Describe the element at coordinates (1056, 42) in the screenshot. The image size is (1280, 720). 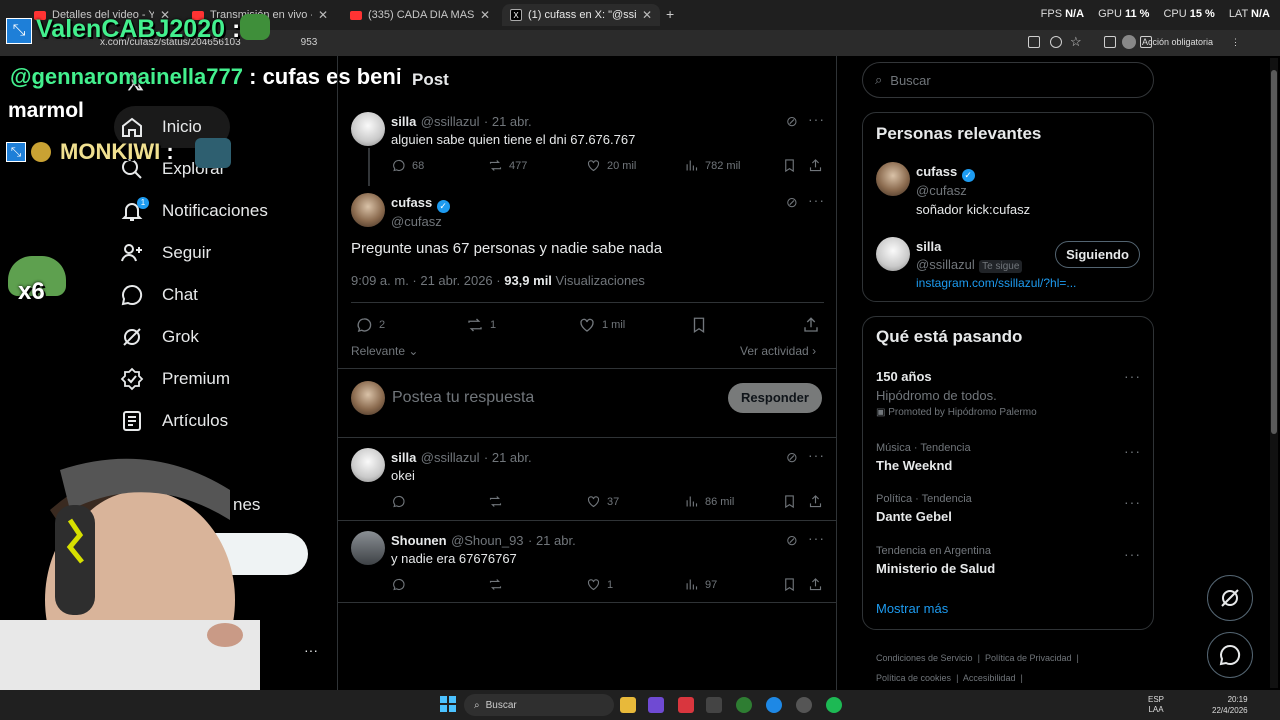
I see `zoom-icon` at that location.